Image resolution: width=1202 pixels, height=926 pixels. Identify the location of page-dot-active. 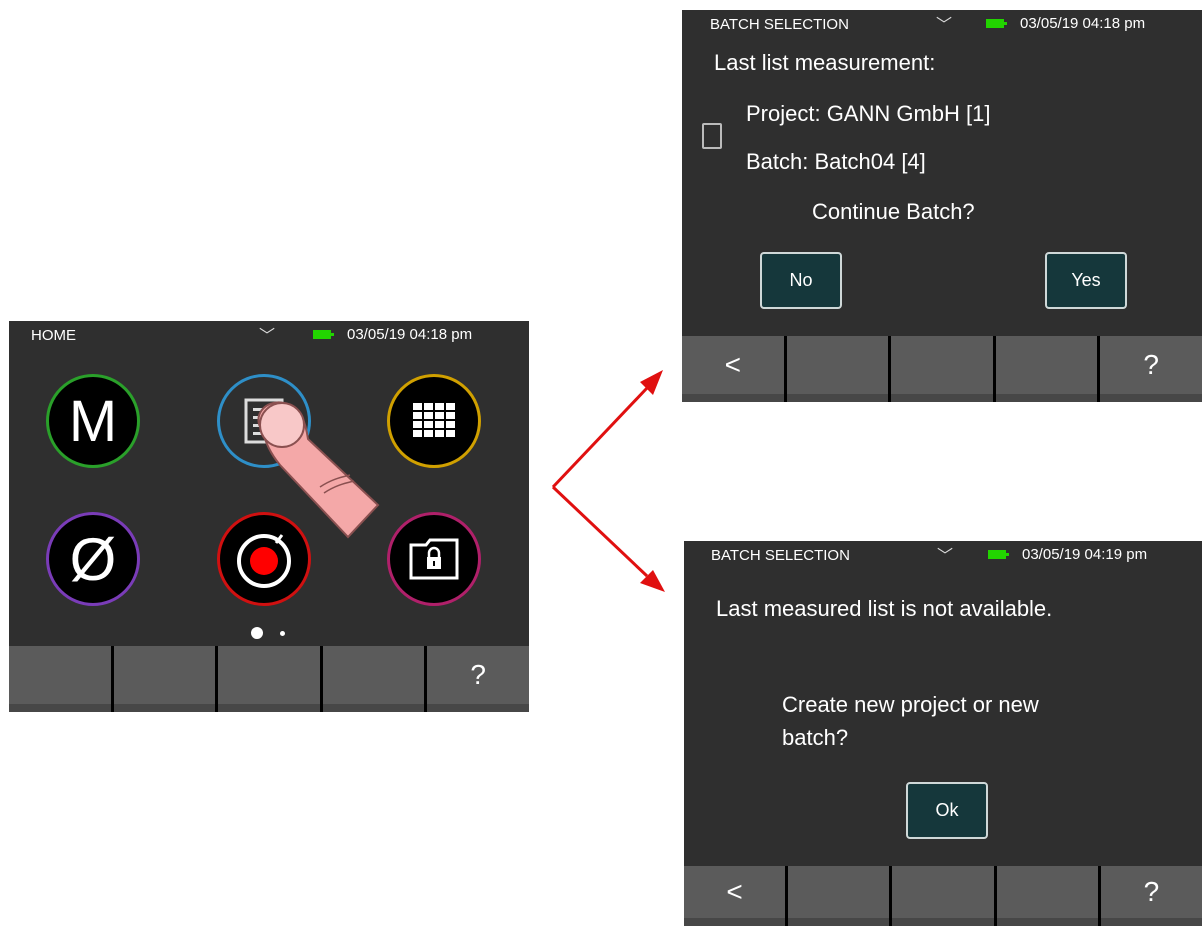
(257, 633).